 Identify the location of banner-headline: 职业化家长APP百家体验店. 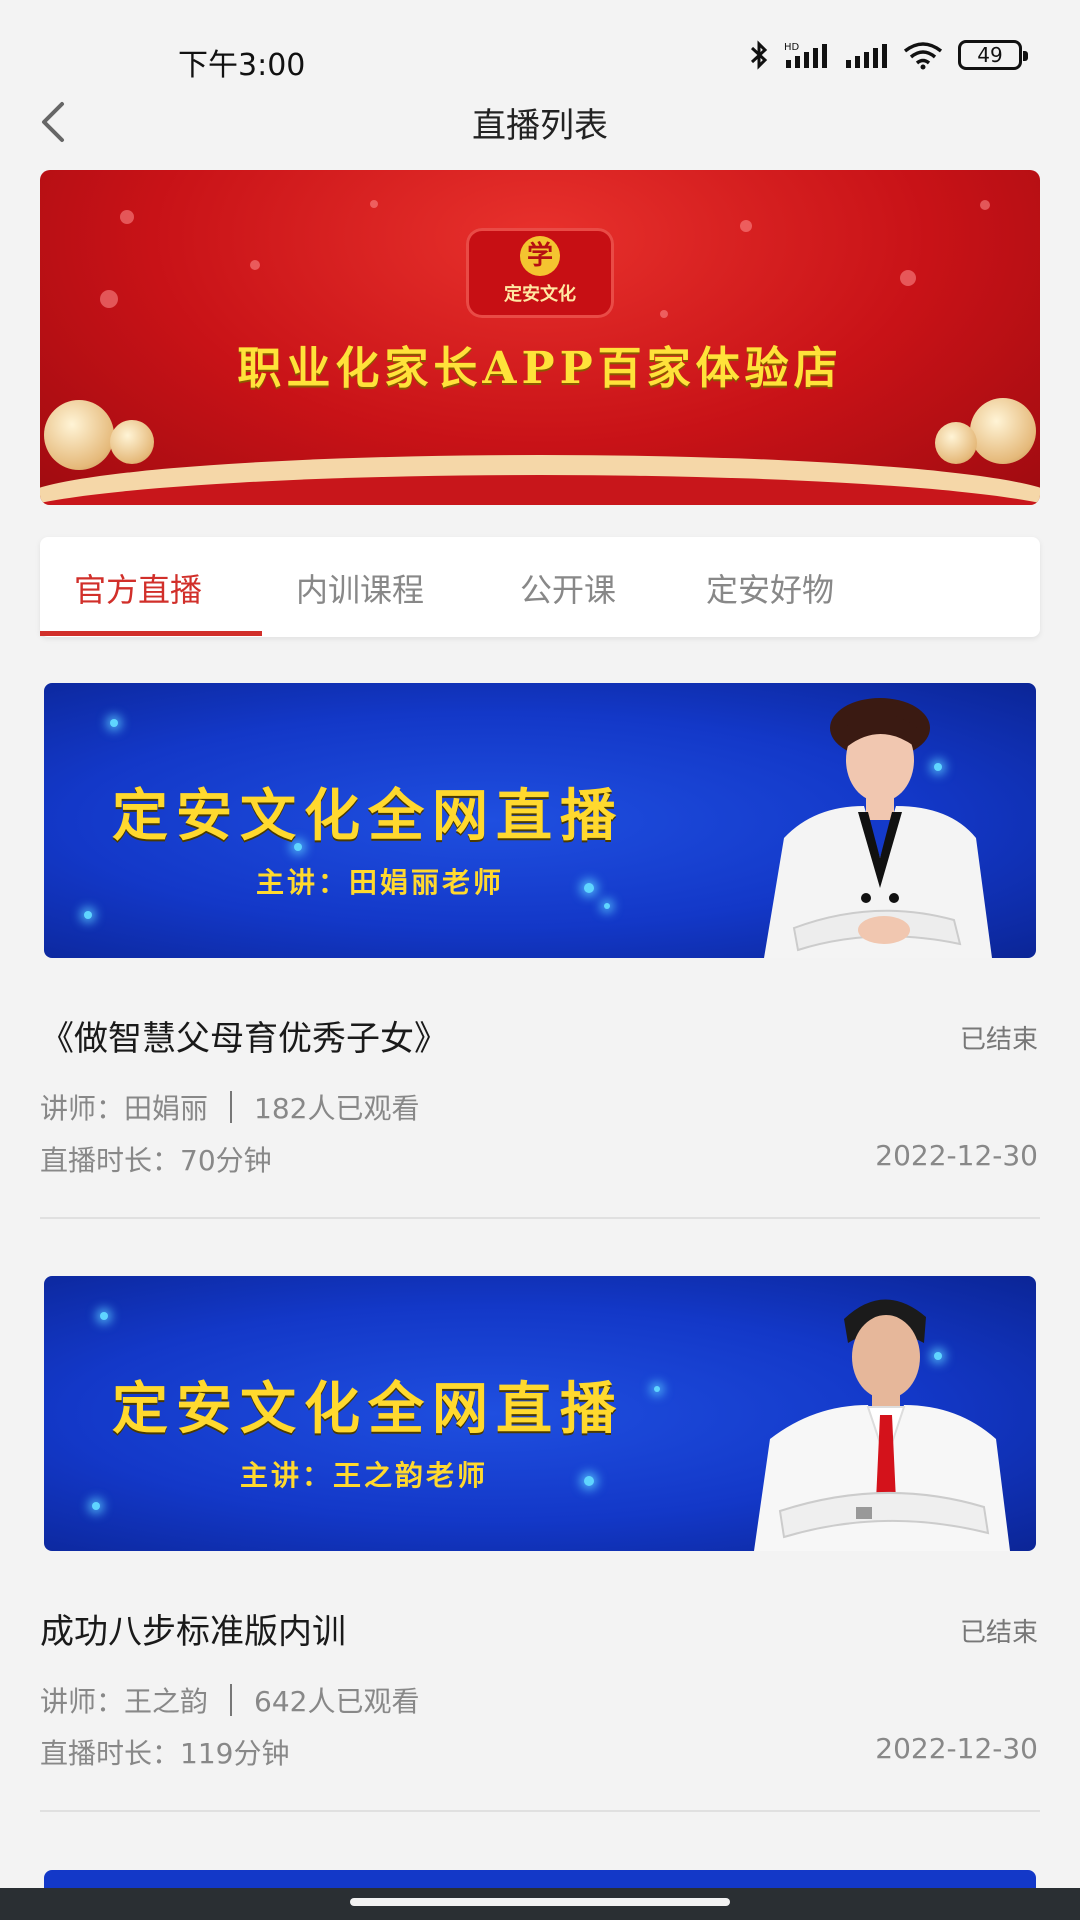
(540, 368).